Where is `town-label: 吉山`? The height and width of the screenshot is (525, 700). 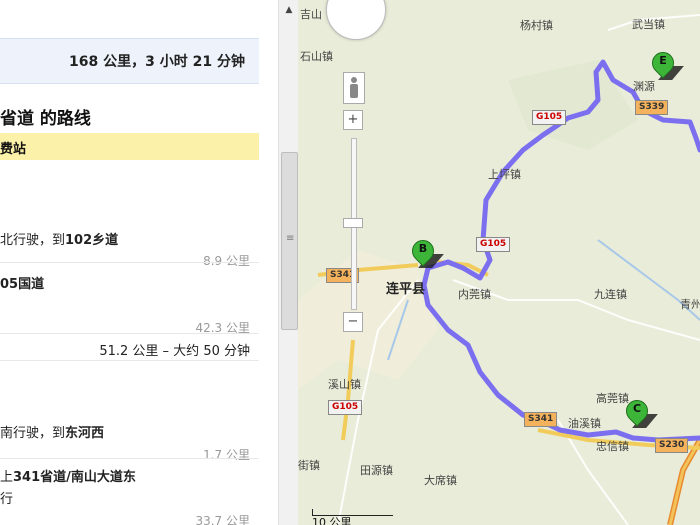
town-label: 吉山 is located at coordinates (311, 14).